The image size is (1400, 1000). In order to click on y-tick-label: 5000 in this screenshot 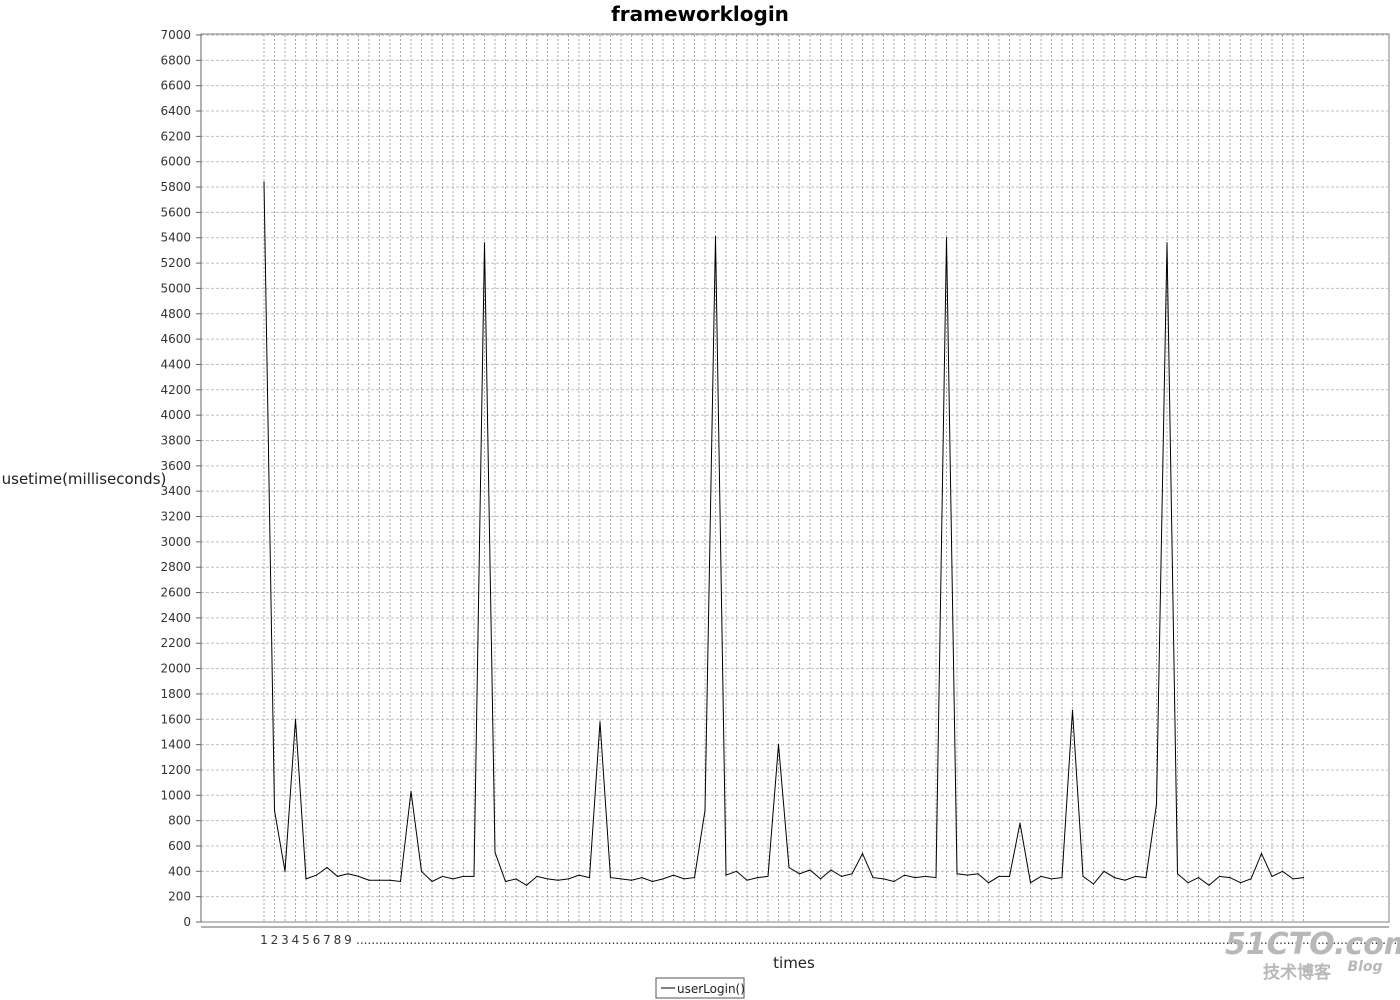, I will do `click(175, 288)`.